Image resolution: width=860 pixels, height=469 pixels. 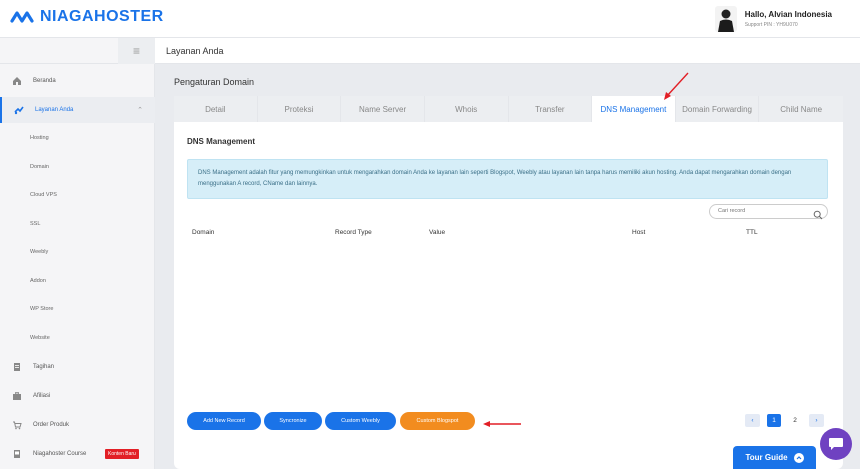 What do you see at coordinates (816, 420) in the screenshot?
I see `pagination-next-button: ›` at bounding box center [816, 420].